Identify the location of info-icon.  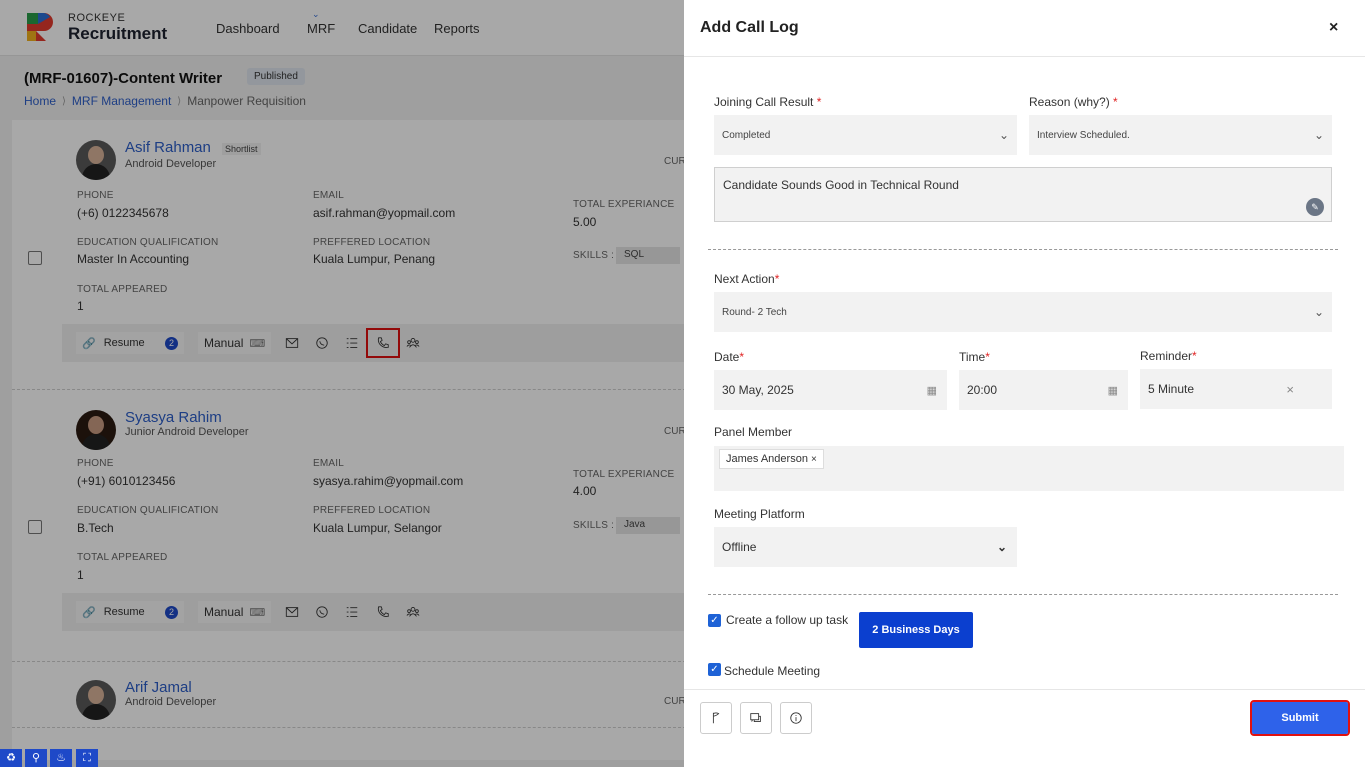
(796, 718).